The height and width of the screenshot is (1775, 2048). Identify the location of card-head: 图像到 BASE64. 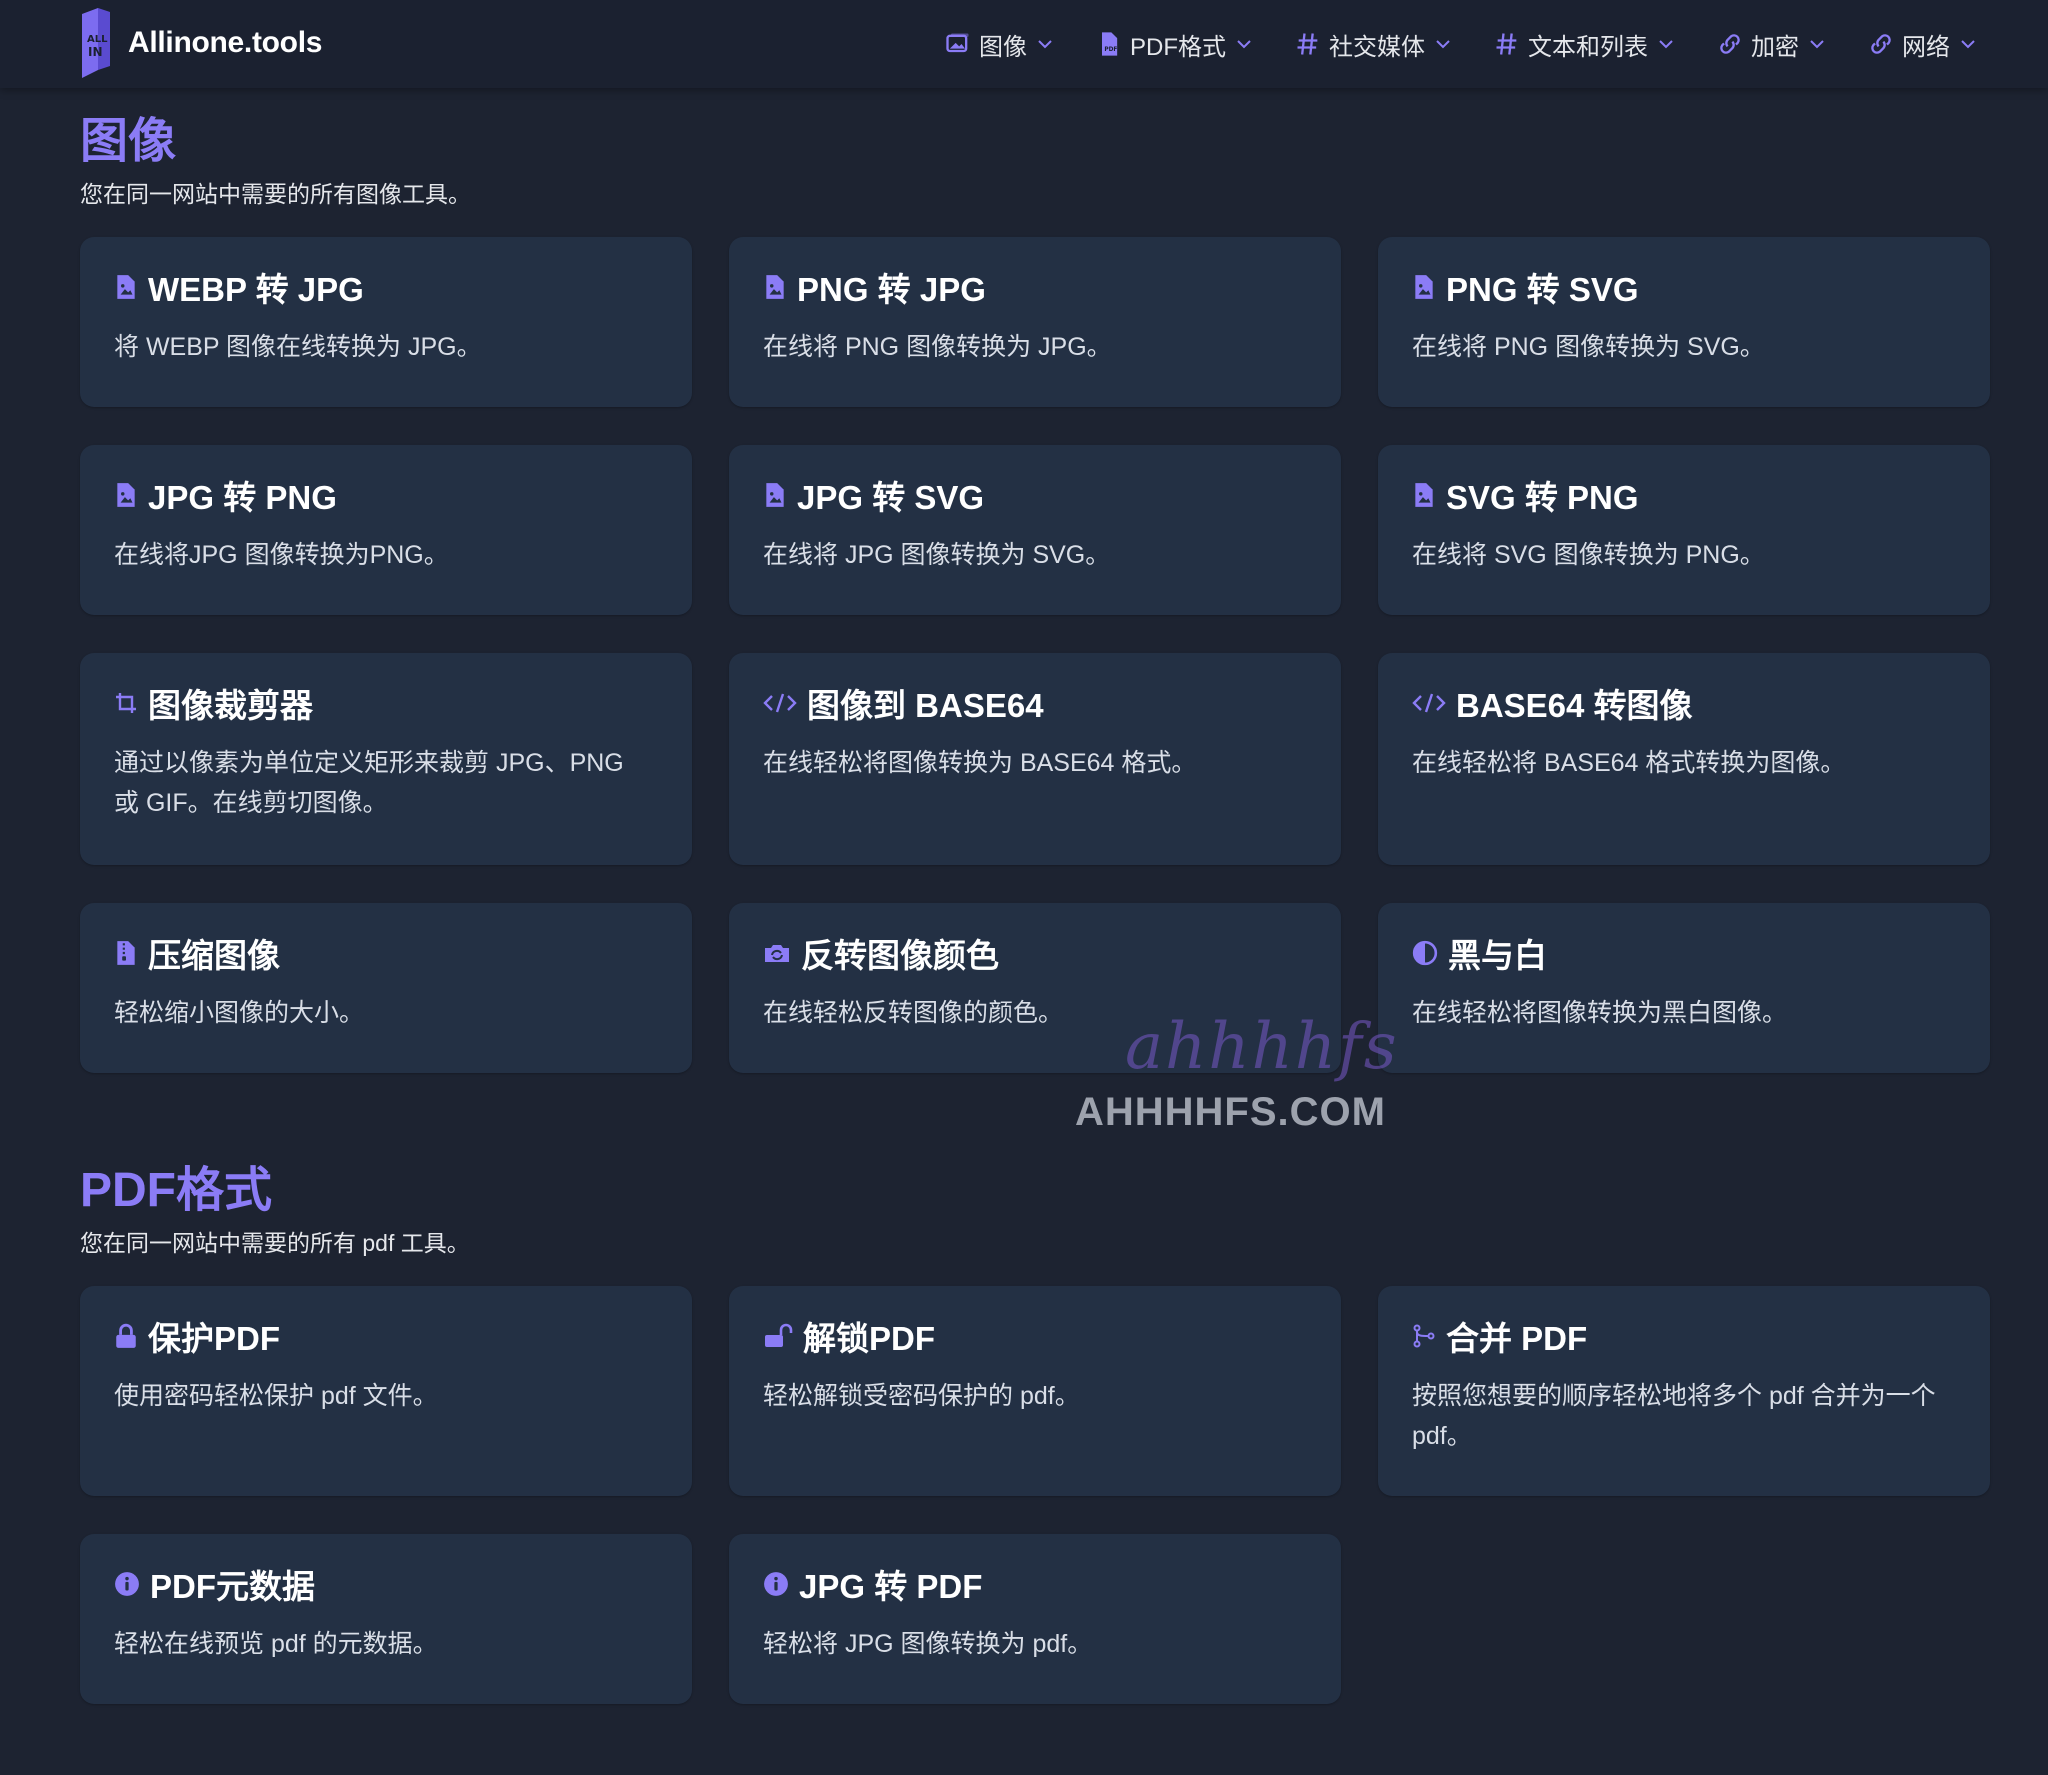
(1035, 703).